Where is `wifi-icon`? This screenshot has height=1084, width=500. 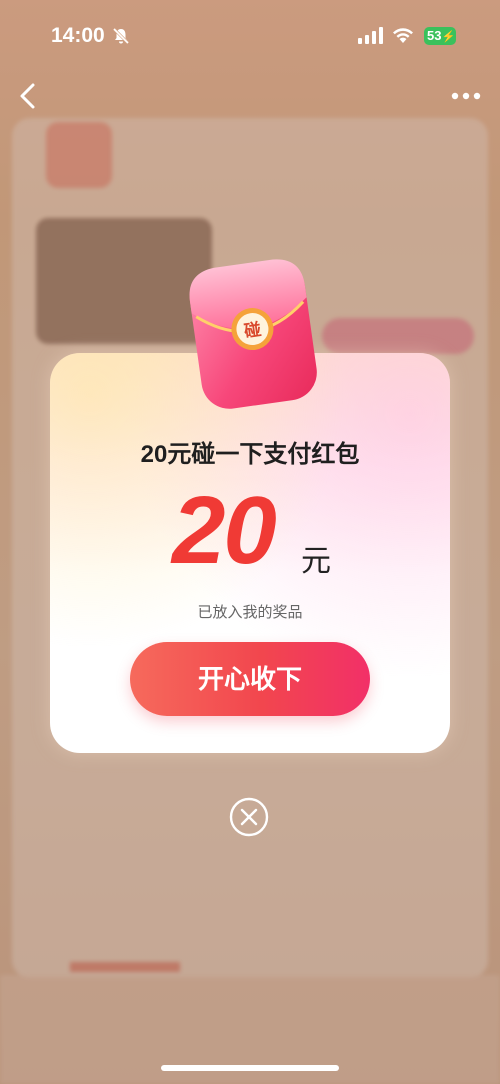
wifi-icon is located at coordinates (403, 35).